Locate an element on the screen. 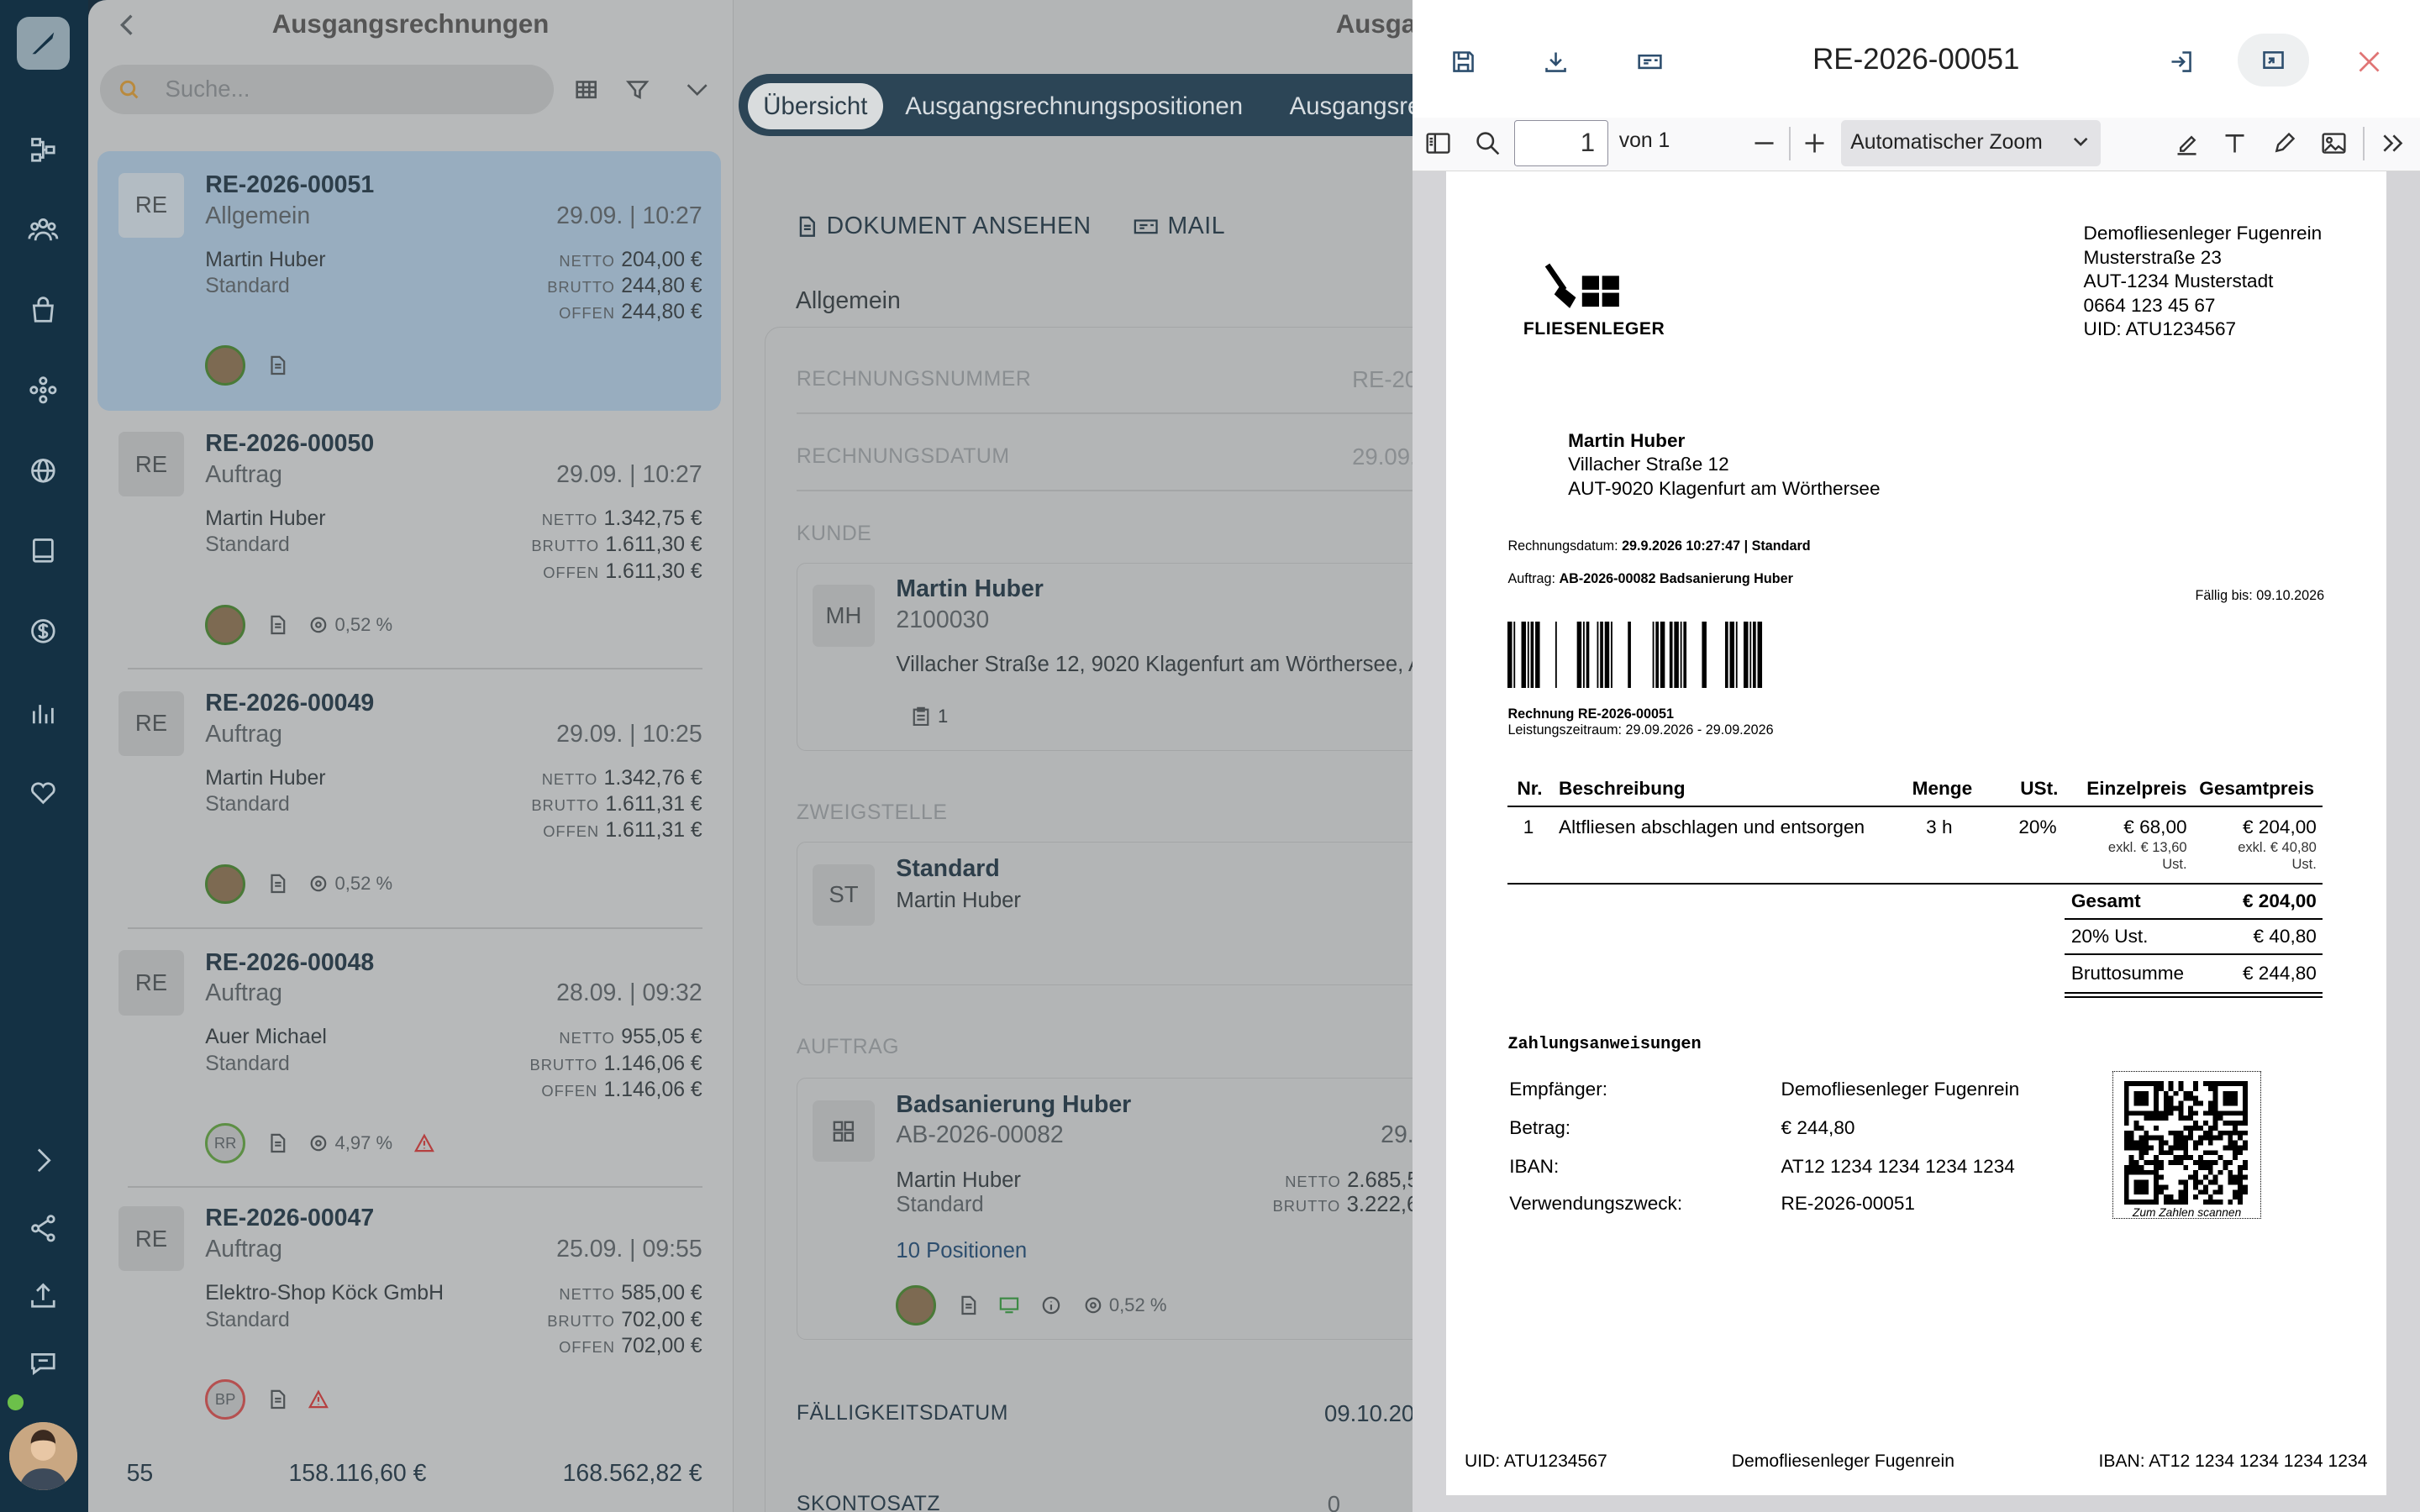 This screenshot has height=1512, width=2420. tab-overview: Übersicht is located at coordinates (815, 106).